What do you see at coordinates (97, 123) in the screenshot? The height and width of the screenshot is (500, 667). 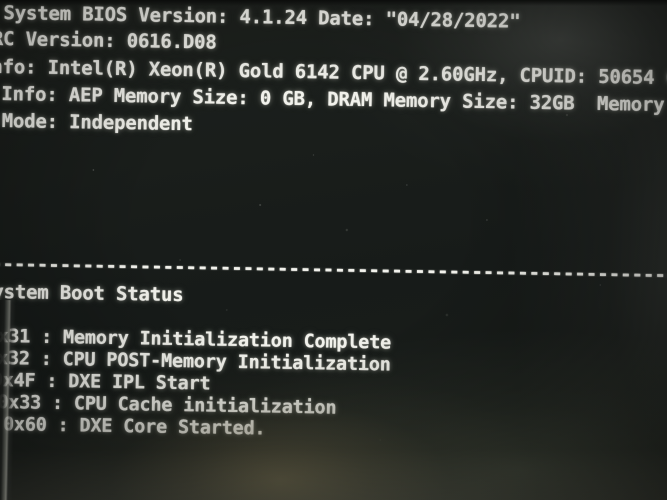 I see `ras-mode-line: AS Mode: Independent` at bounding box center [97, 123].